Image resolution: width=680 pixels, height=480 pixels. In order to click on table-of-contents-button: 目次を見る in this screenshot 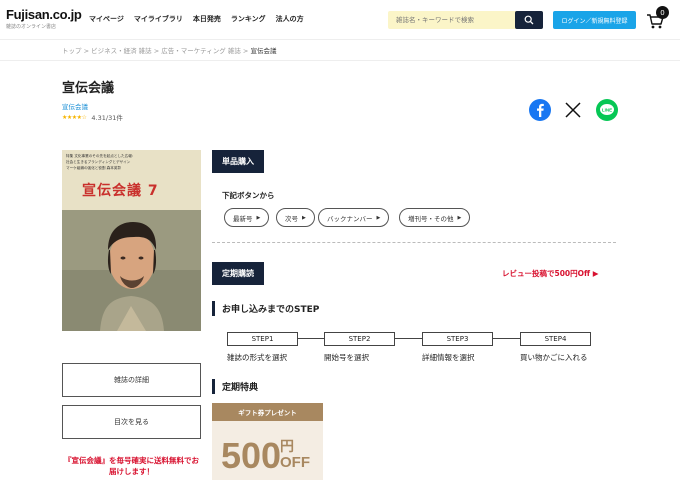, I will do `click(131, 422)`.